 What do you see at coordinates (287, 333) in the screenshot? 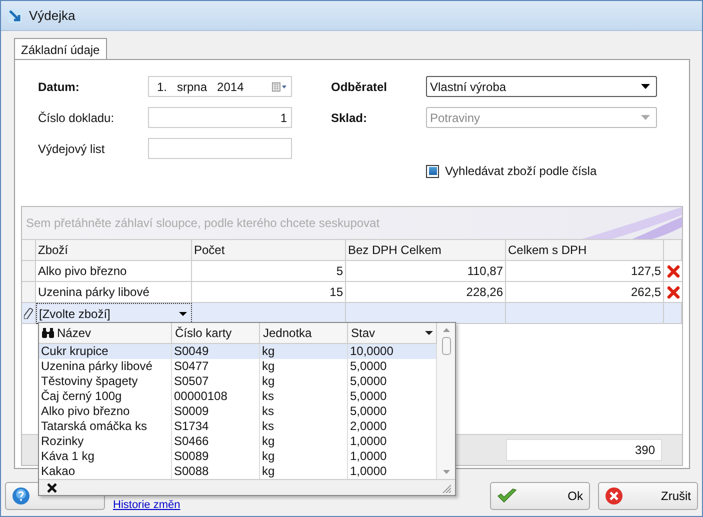
I see `column-header: Jednotka` at bounding box center [287, 333].